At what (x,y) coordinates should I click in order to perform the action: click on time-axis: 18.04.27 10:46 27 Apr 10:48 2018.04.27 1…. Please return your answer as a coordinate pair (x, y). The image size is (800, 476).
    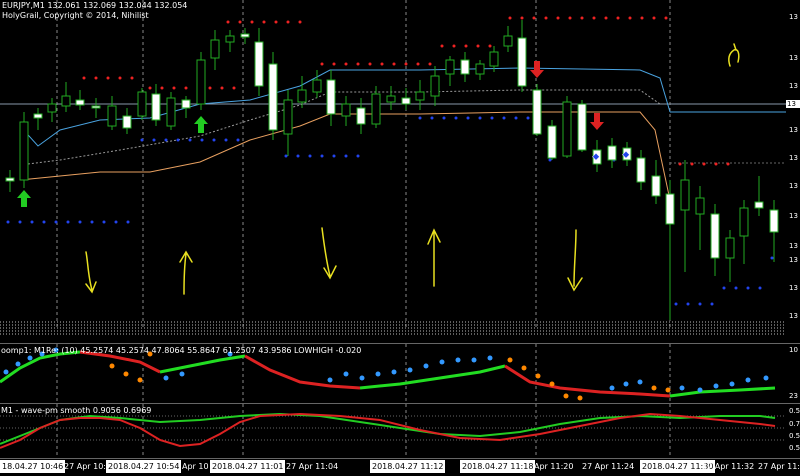
    Looking at the image, I should click on (400, 467).